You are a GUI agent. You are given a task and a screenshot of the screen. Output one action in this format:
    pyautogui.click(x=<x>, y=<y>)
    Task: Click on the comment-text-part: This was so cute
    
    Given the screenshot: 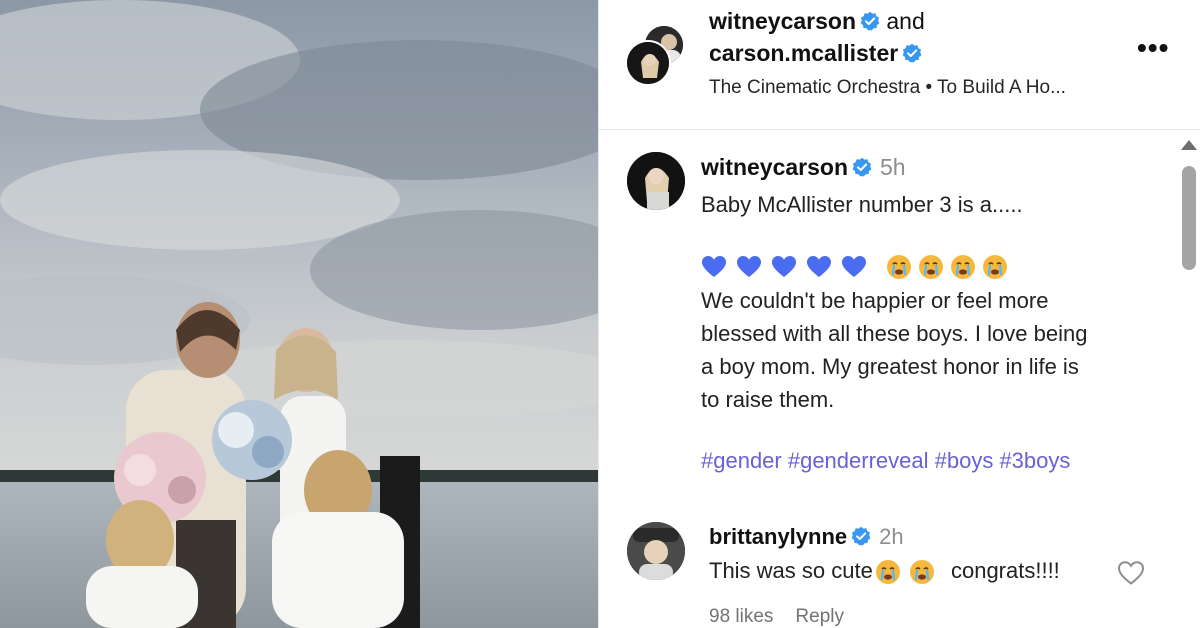 What is the action you would take?
    pyautogui.click(x=791, y=570)
    